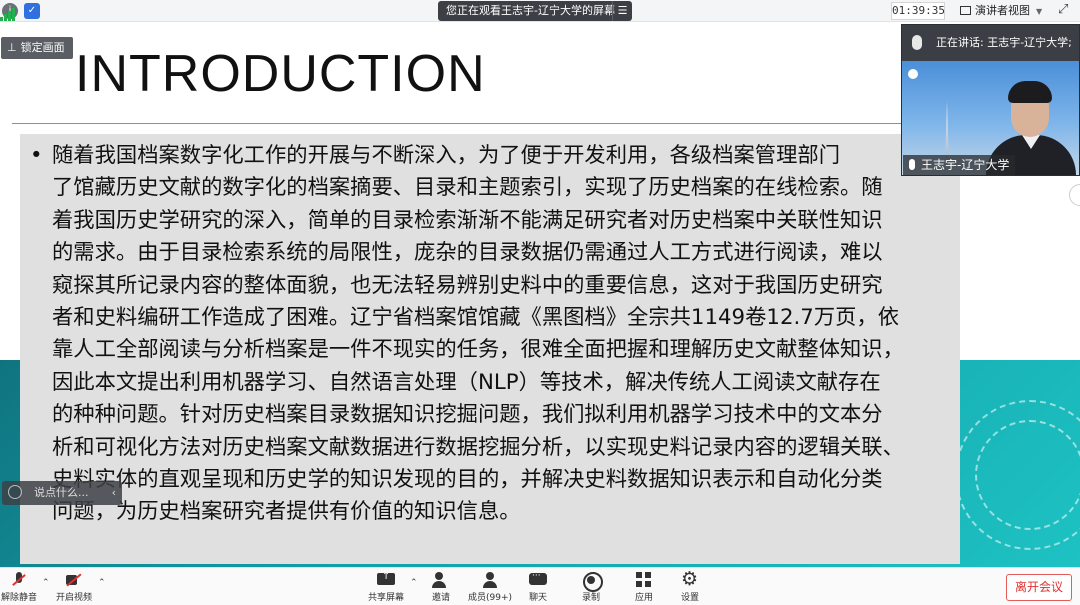  Describe the element at coordinates (42, 47) in the screenshot. I see `lock-screen-label: 锁定画面` at that location.